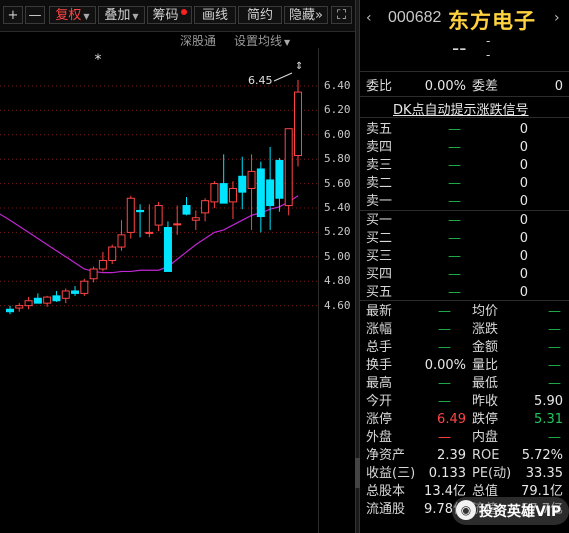  I want to click on ask-row: 卖一 — 0, so click(464, 202).